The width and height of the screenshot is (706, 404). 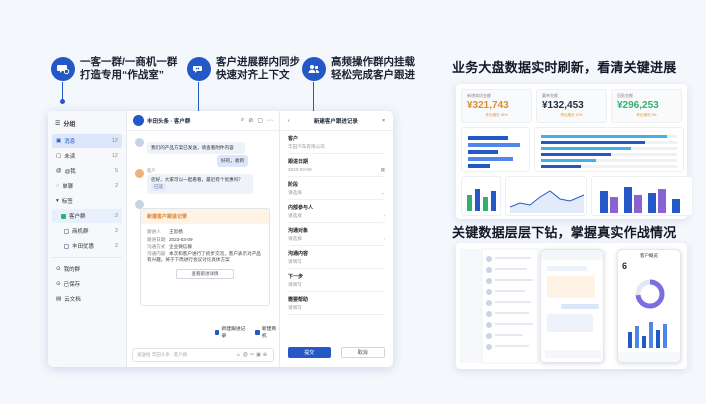 What do you see at coordinates (169, 121) in the screenshot?
I see `chat-title: 丰田头条 · 客户群` at bounding box center [169, 121].